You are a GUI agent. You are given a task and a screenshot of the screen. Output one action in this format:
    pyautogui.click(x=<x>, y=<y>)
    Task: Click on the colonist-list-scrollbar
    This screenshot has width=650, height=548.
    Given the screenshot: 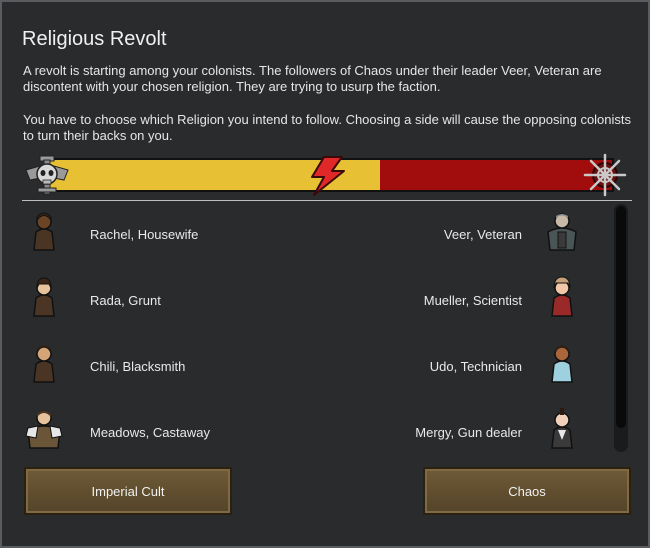 What is the action you would take?
    pyautogui.click(x=621, y=328)
    